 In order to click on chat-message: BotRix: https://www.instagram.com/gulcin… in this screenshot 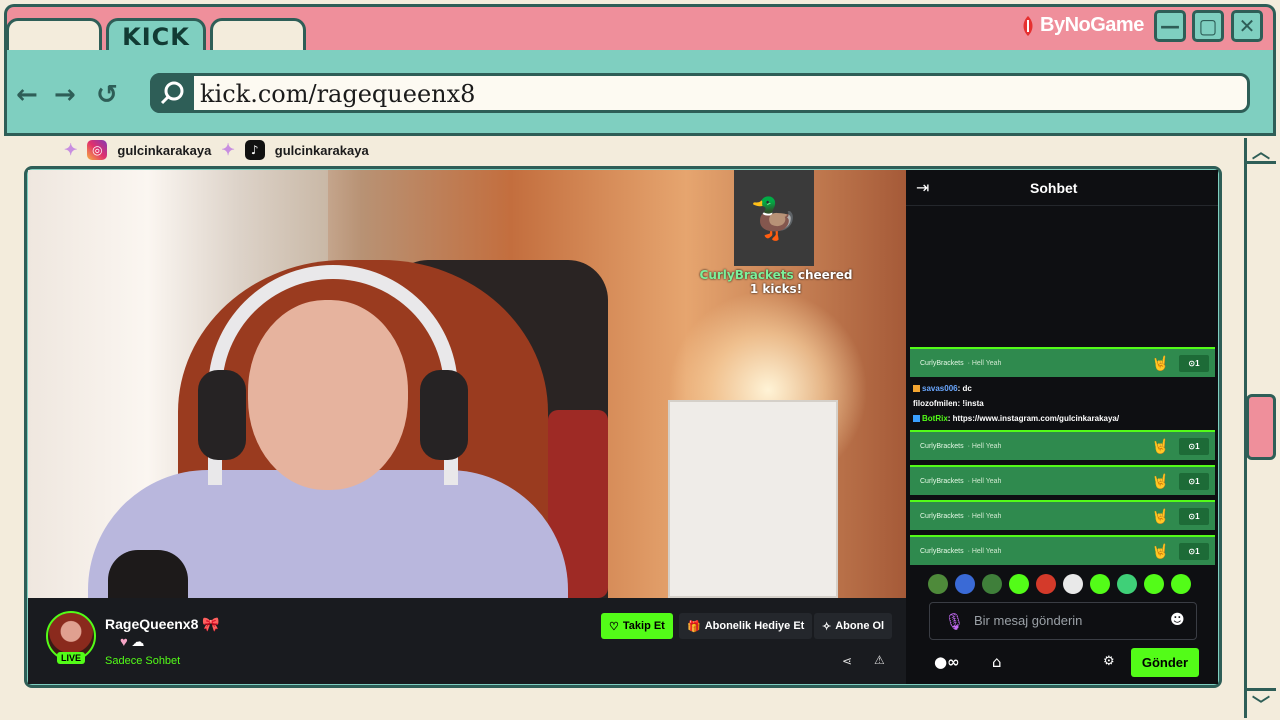, I will do `click(1016, 418)`.